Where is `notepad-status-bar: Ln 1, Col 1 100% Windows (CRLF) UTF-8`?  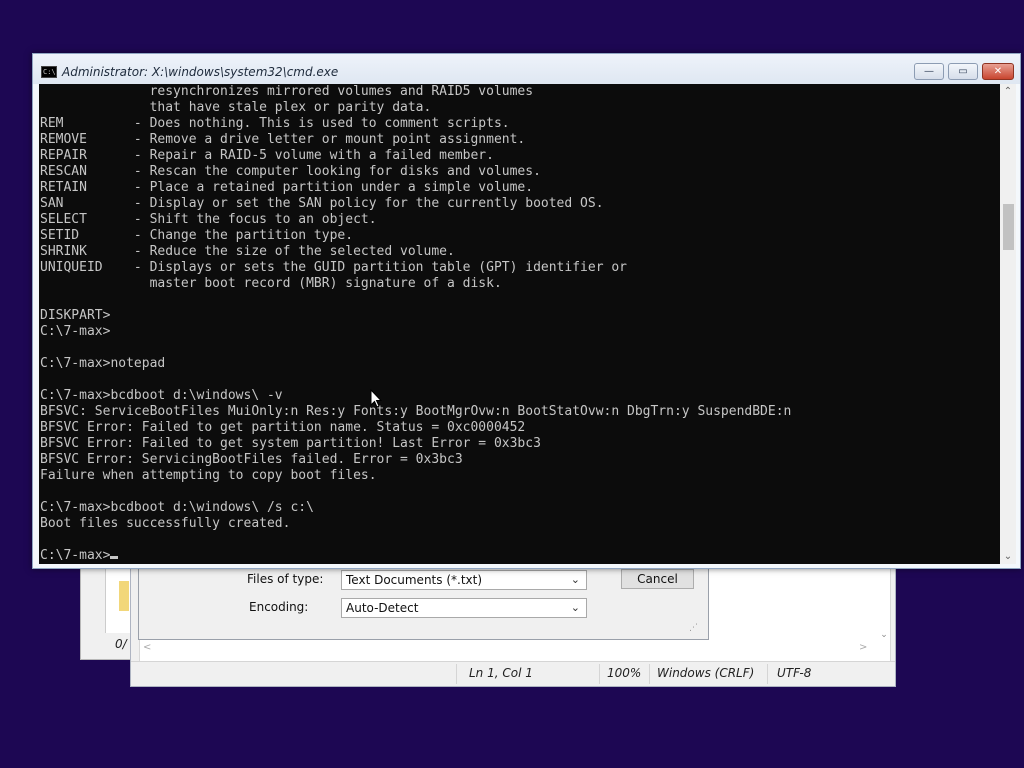
notepad-status-bar: Ln 1, Col 1 100% Windows (CRLF) UTF-8 is located at coordinates (513, 673).